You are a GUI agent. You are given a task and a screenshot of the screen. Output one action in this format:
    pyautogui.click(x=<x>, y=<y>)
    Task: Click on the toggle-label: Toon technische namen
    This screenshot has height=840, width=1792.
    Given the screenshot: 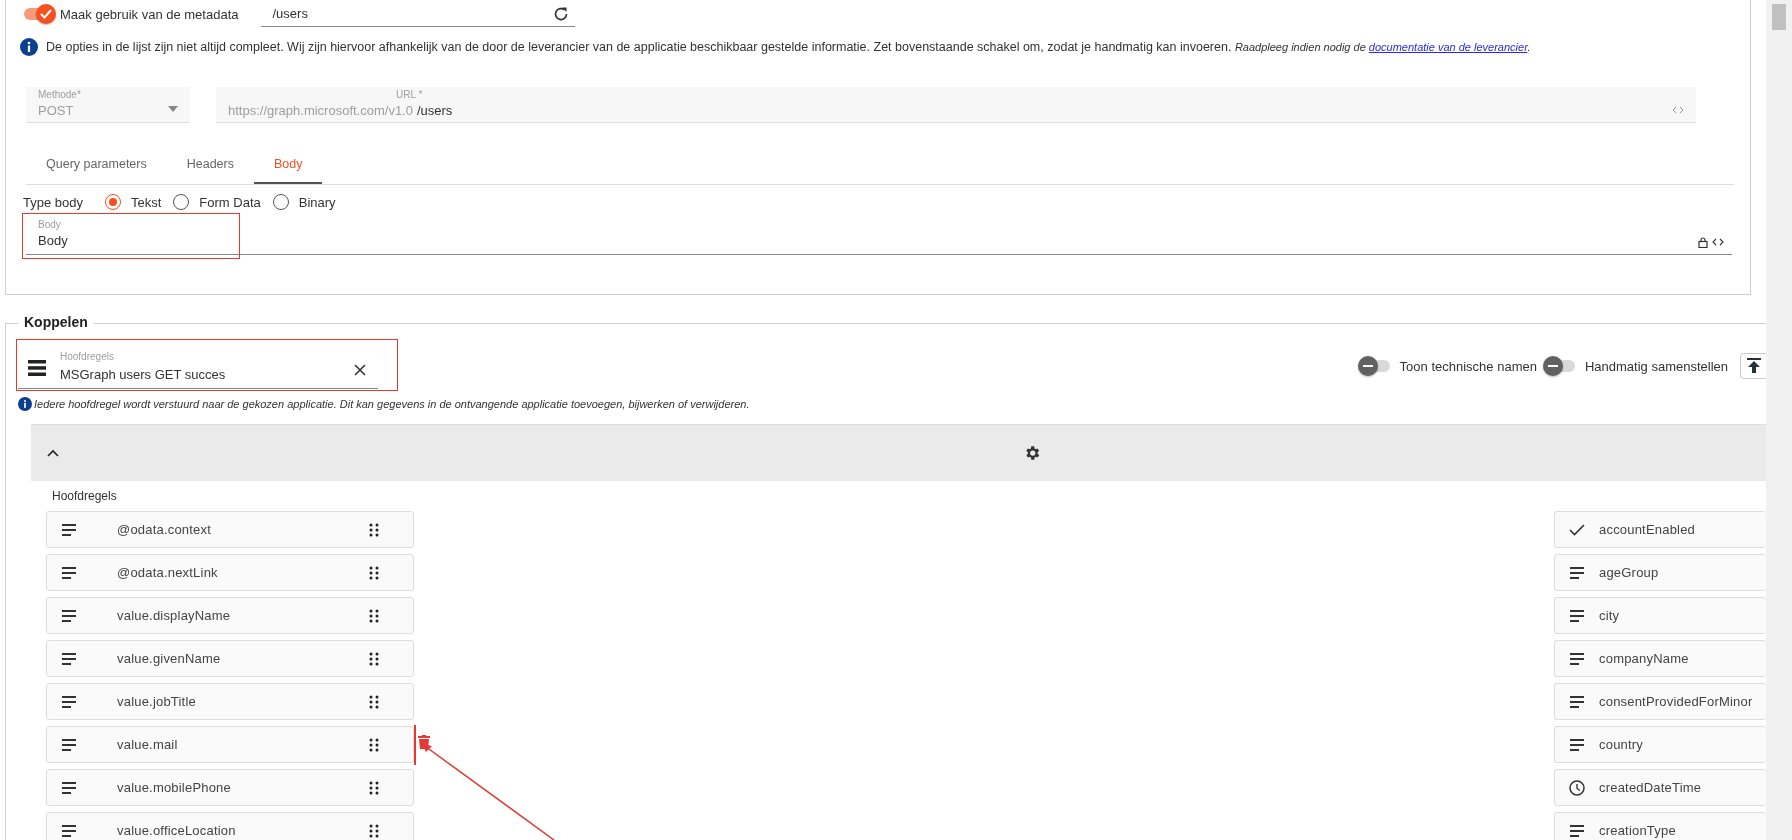 What is the action you would take?
    pyautogui.click(x=1468, y=366)
    